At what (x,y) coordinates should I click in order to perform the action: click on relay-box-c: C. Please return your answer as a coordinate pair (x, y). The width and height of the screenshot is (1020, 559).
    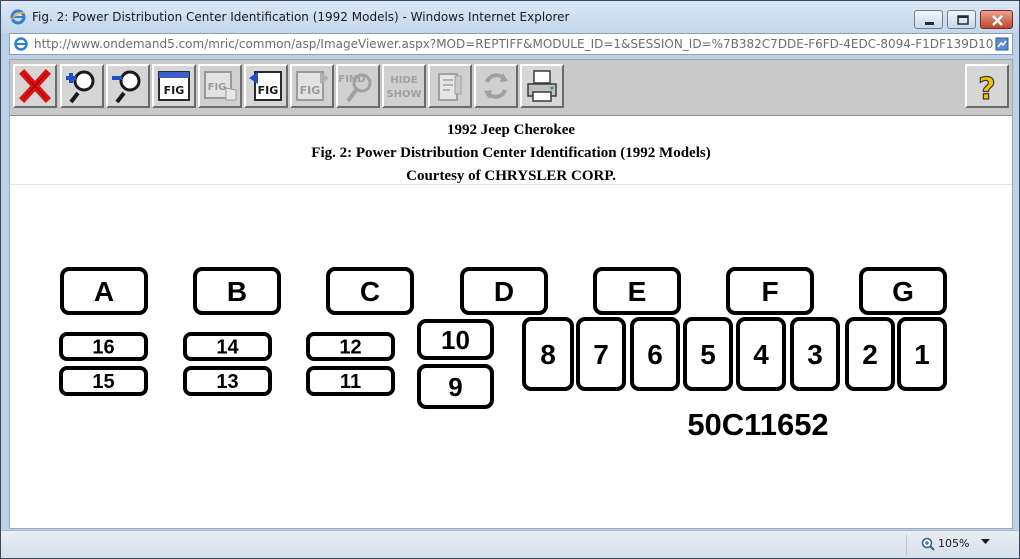
    Looking at the image, I should click on (370, 291).